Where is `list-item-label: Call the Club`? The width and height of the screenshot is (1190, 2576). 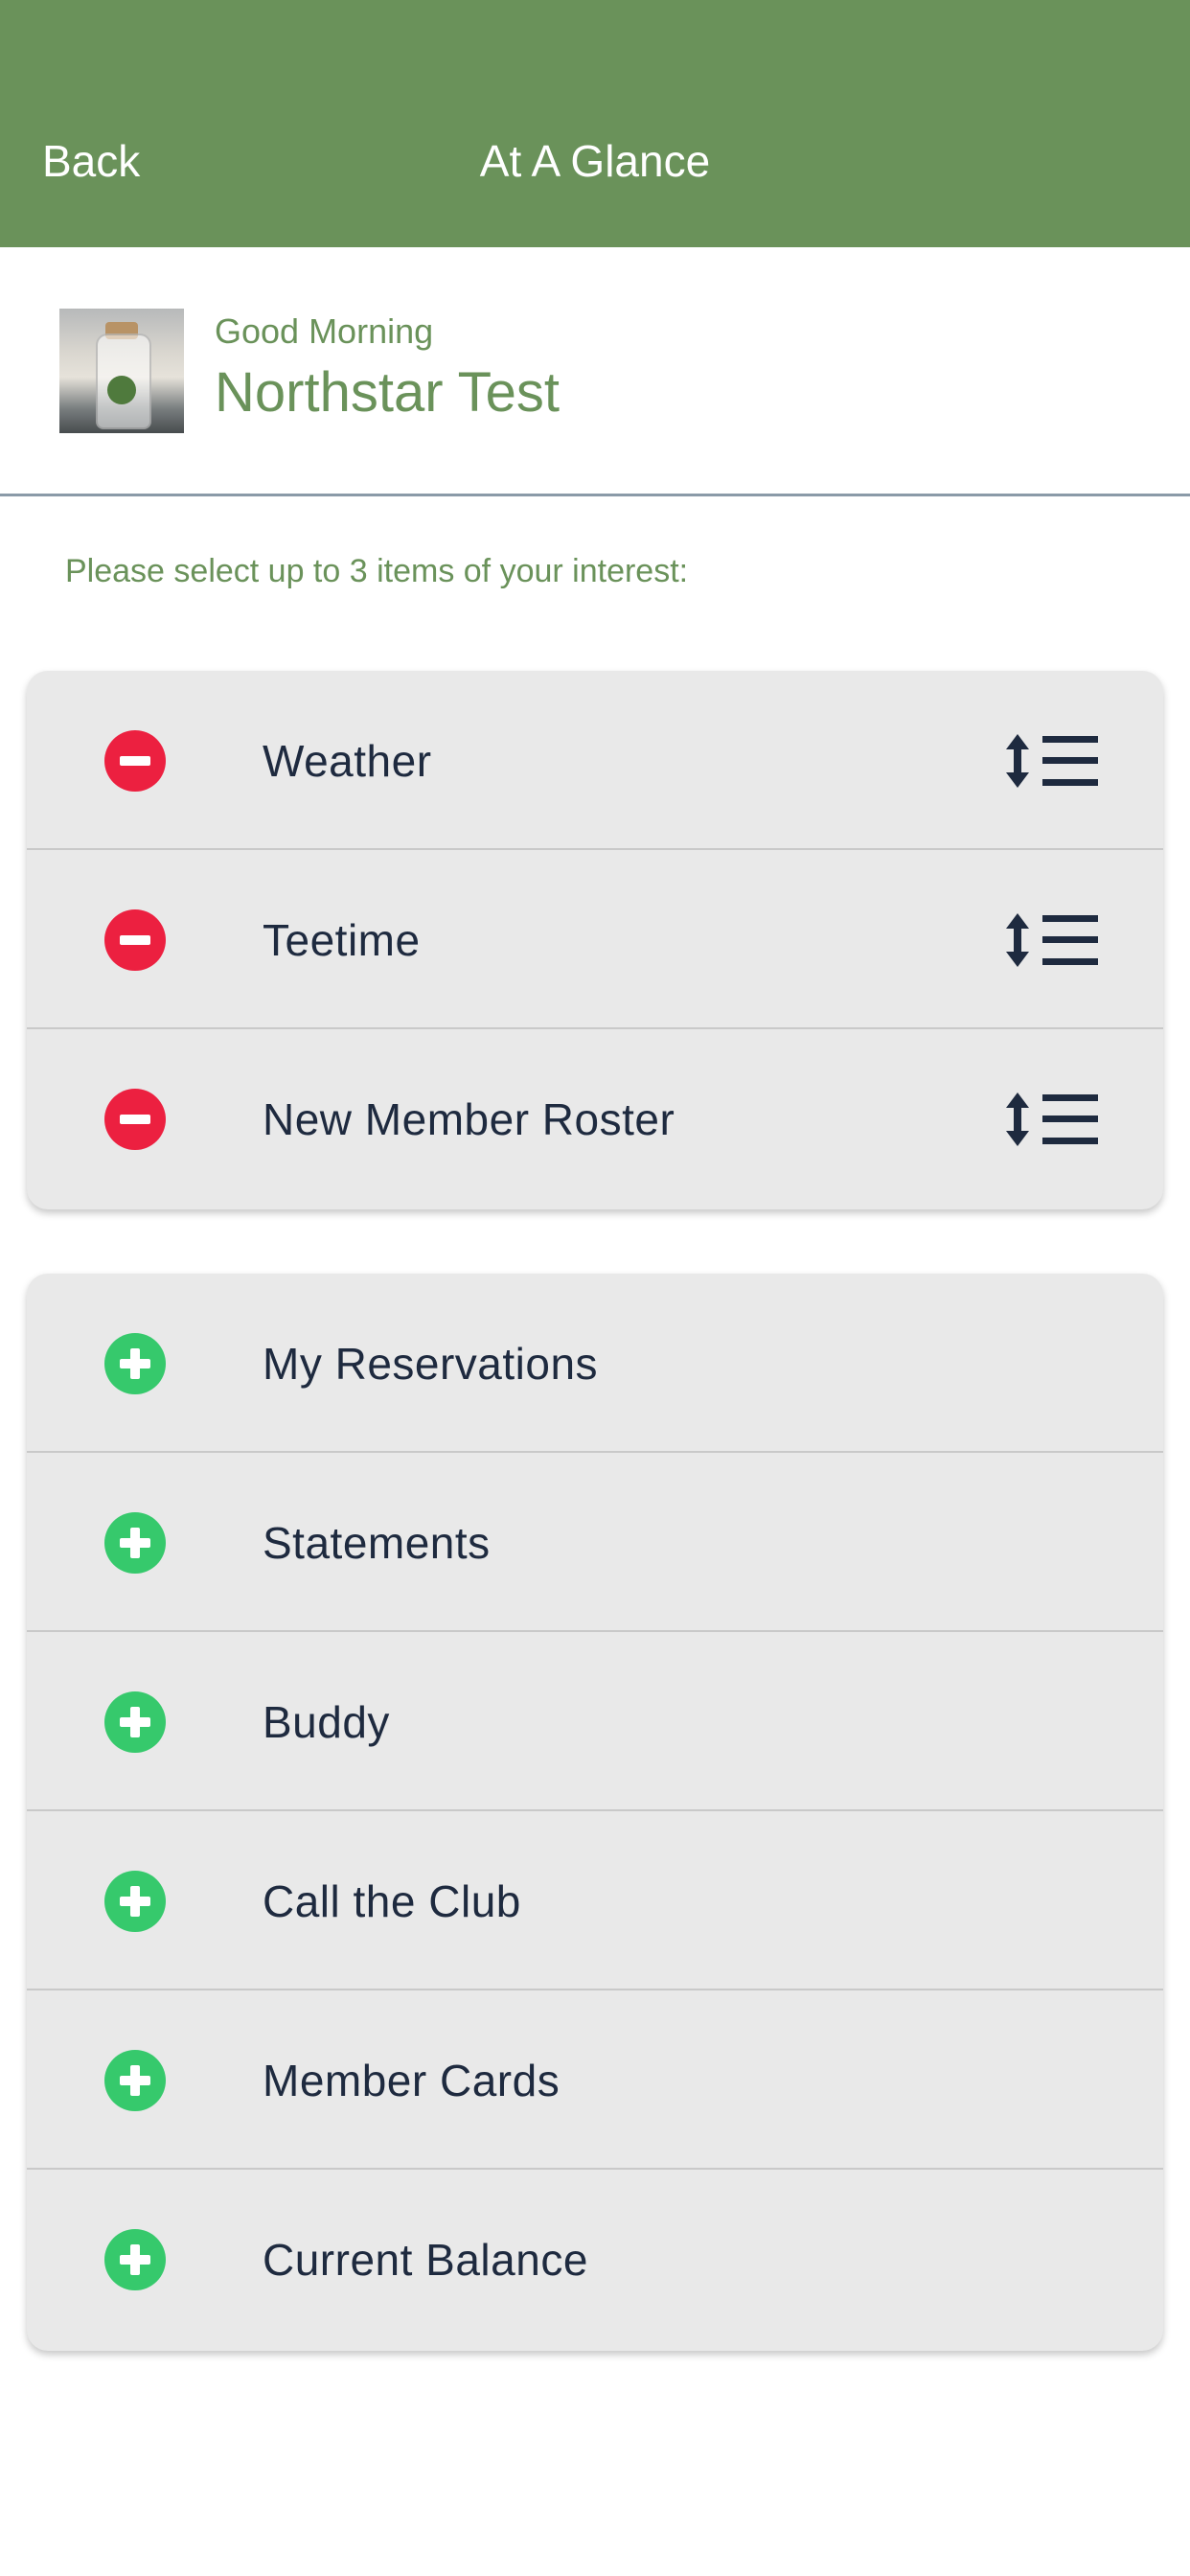 list-item-label: Call the Club is located at coordinates (392, 1901).